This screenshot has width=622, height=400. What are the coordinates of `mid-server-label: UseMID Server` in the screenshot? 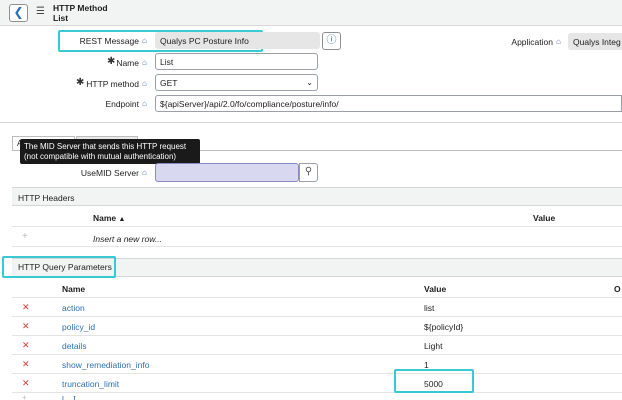 It's located at (102, 173).